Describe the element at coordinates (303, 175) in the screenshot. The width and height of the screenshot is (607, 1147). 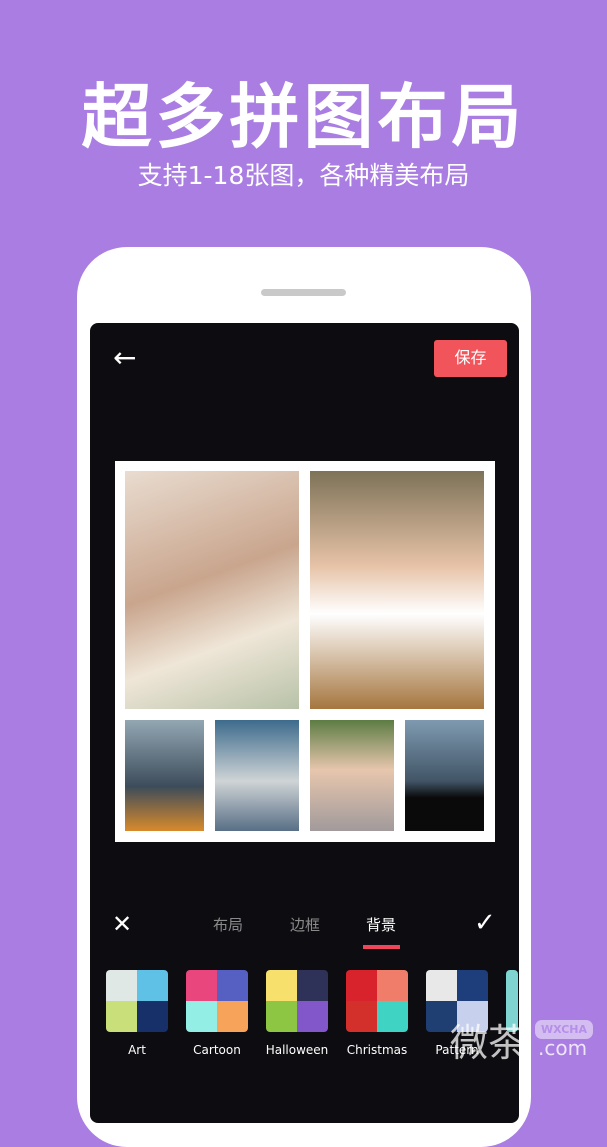
I see `subheadline: 支持1-18张图，各种精美布局` at that location.